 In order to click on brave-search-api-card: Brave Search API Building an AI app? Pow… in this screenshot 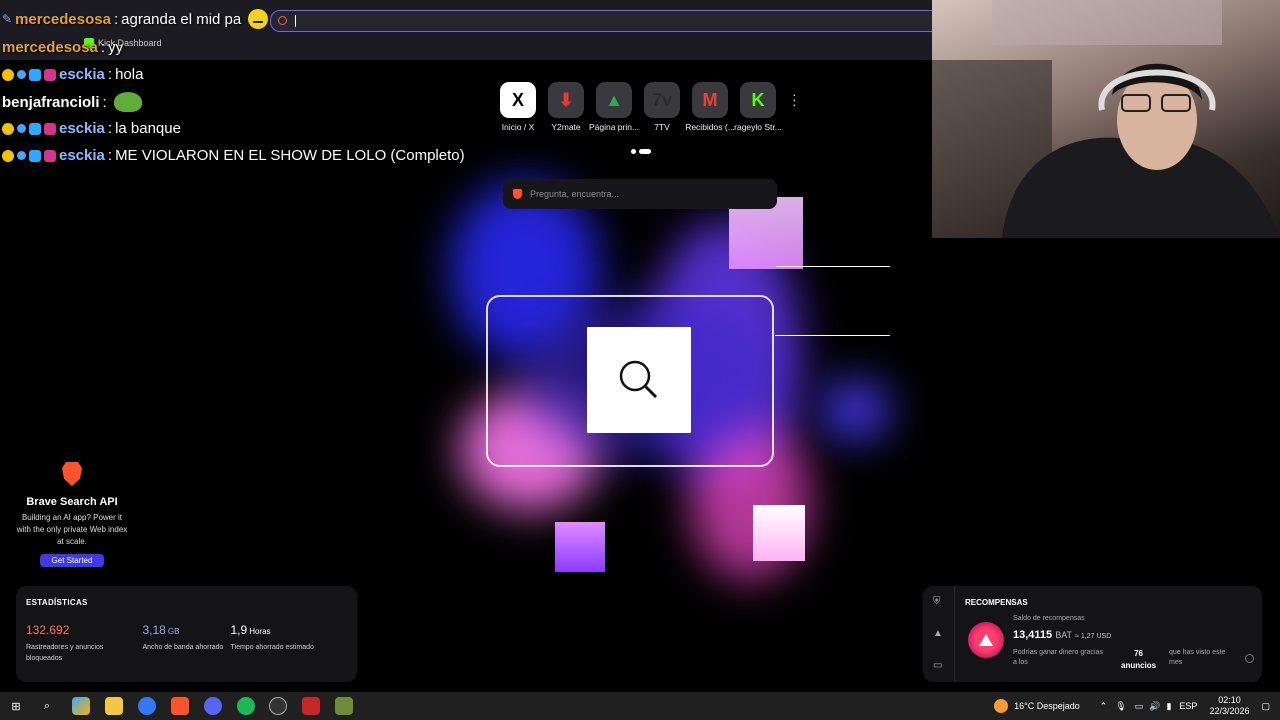, I will do `click(72, 515)`.